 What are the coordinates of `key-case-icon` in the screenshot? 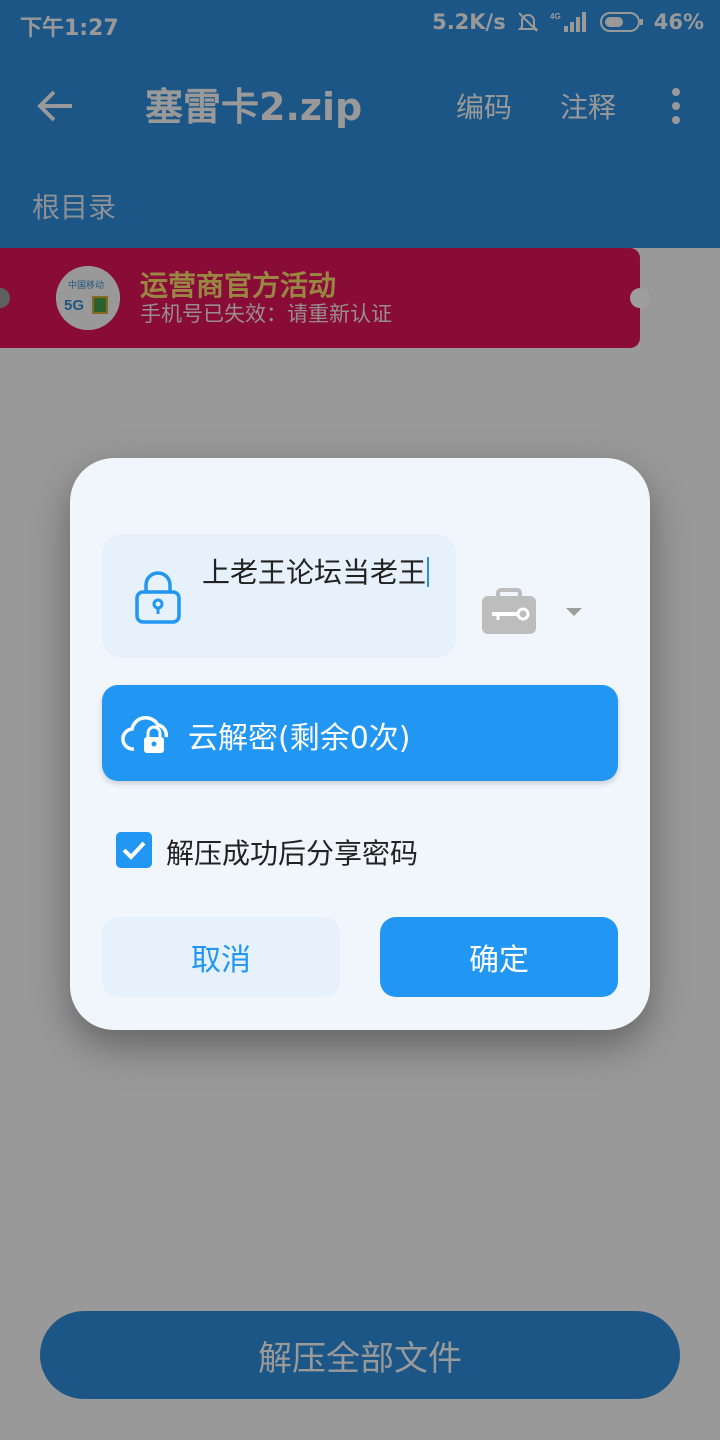 It's located at (509, 612).